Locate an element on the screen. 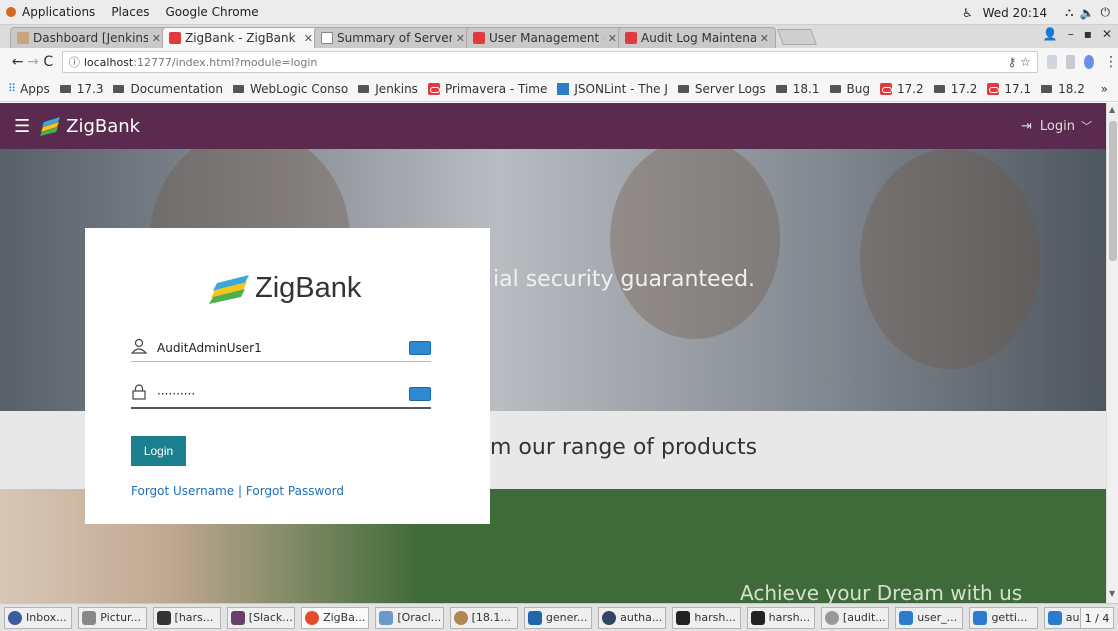 The height and width of the screenshot is (631, 1118). jenkins-icon is located at coordinates (23, 38).